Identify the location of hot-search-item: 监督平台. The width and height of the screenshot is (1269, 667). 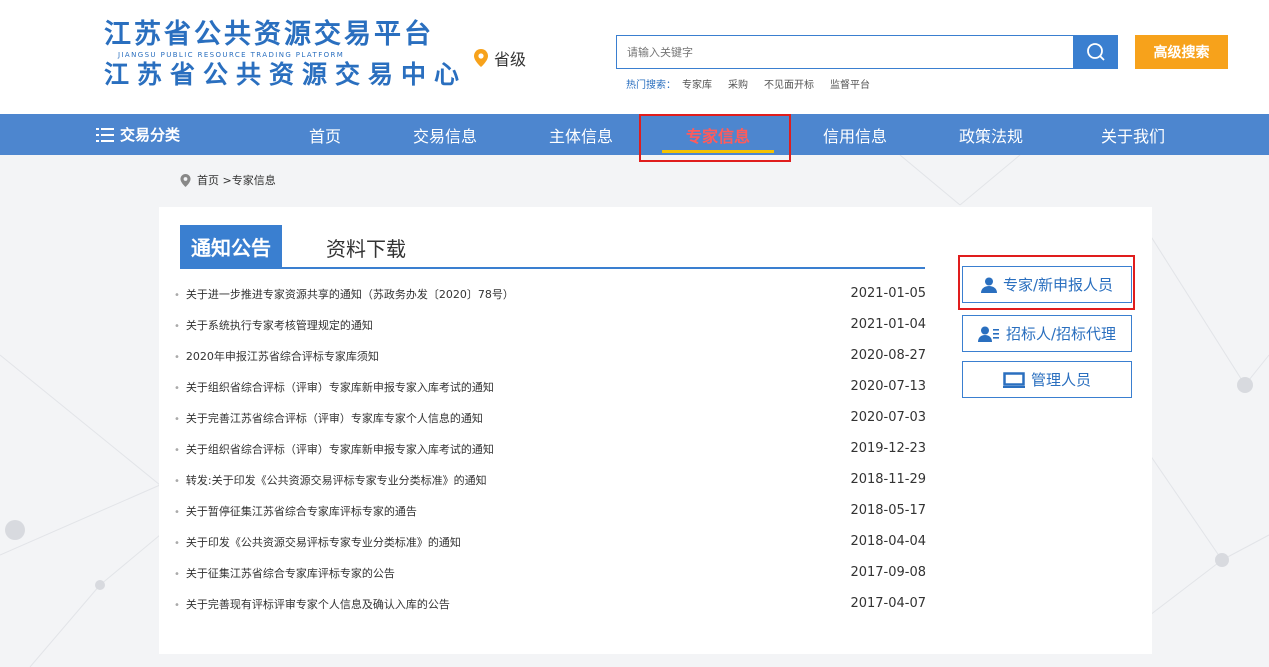
(850, 83).